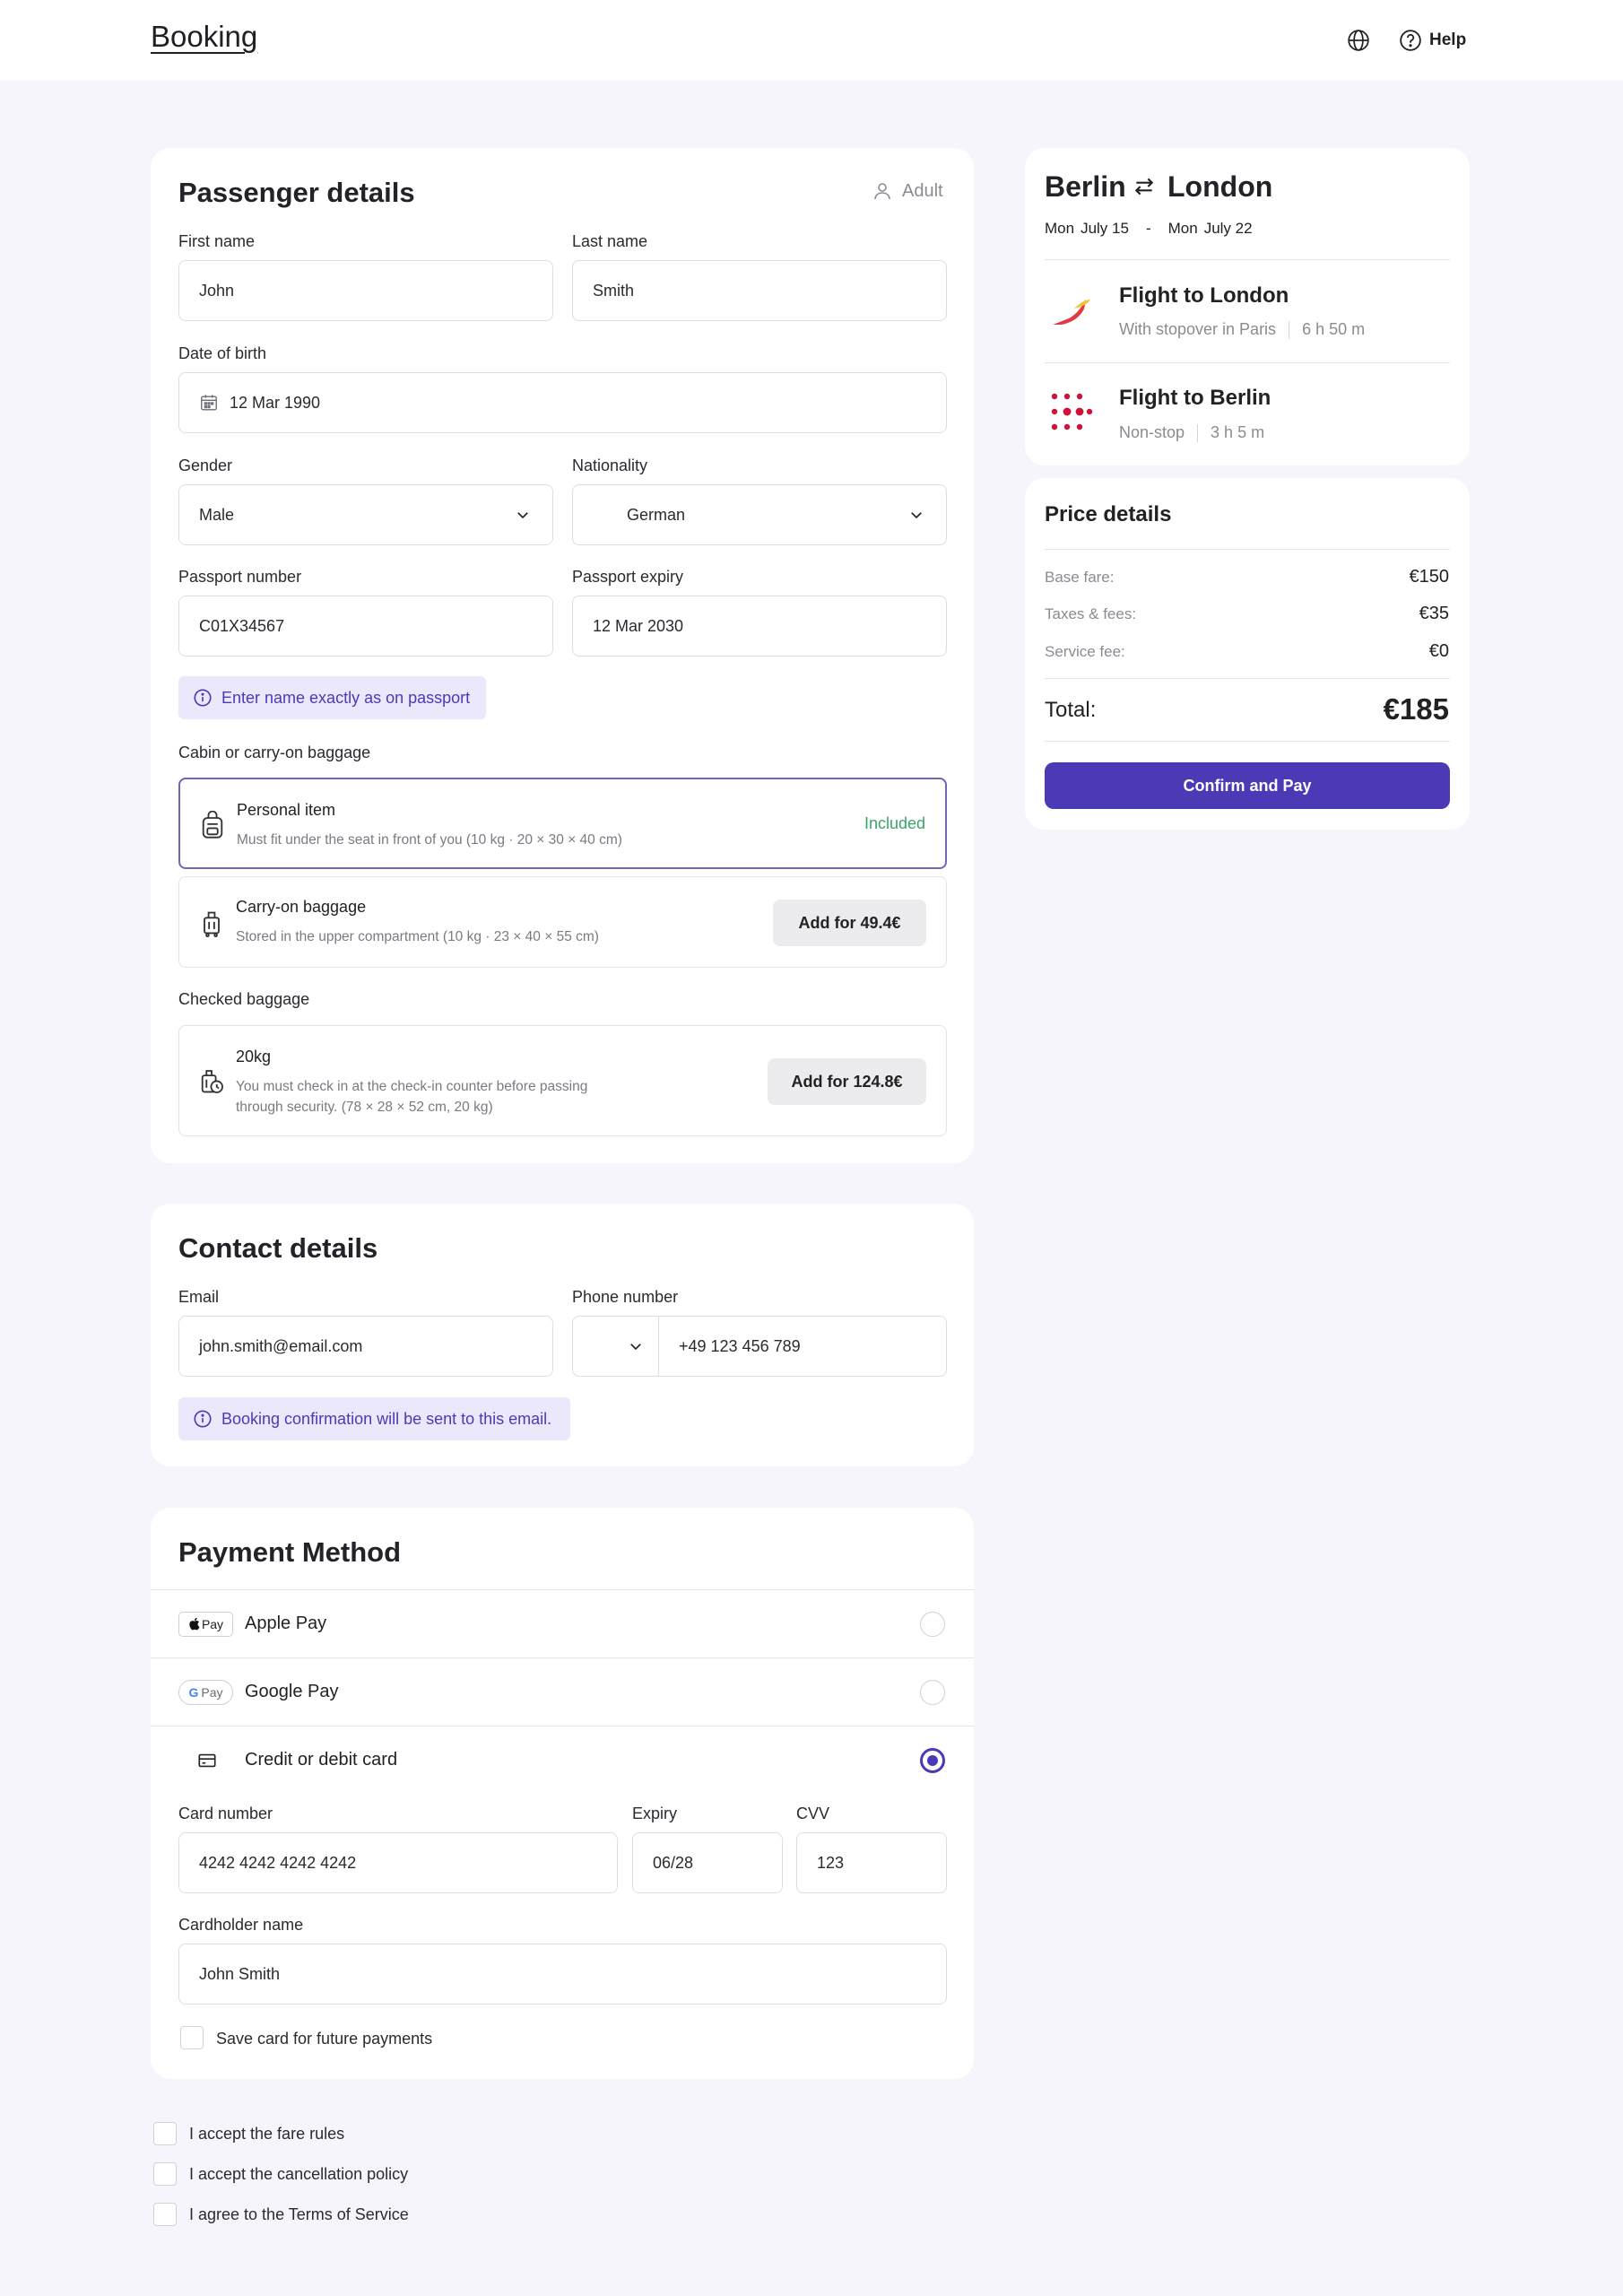  Describe the element at coordinates (242, 625) in the screenshot. I see `passport-number-value: C01X34567` at that location.